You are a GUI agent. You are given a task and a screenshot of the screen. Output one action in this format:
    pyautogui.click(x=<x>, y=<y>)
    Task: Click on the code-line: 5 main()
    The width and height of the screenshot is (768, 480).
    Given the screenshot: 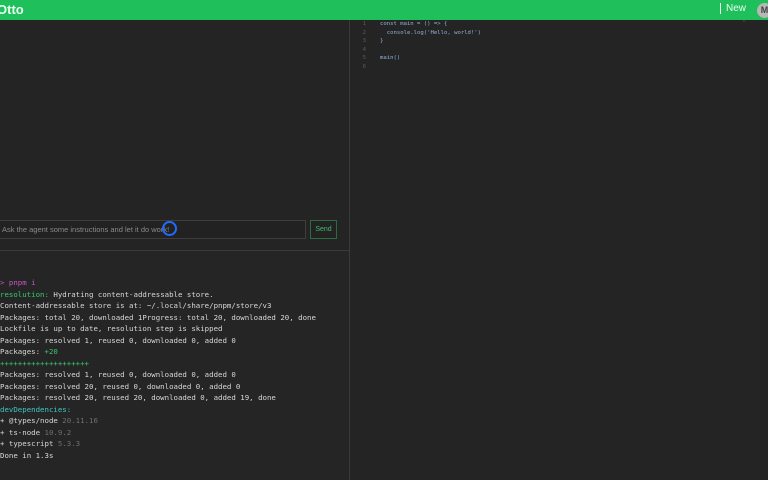 What is the action you would take?
    pyautogui.click(x=415, y=58)
    